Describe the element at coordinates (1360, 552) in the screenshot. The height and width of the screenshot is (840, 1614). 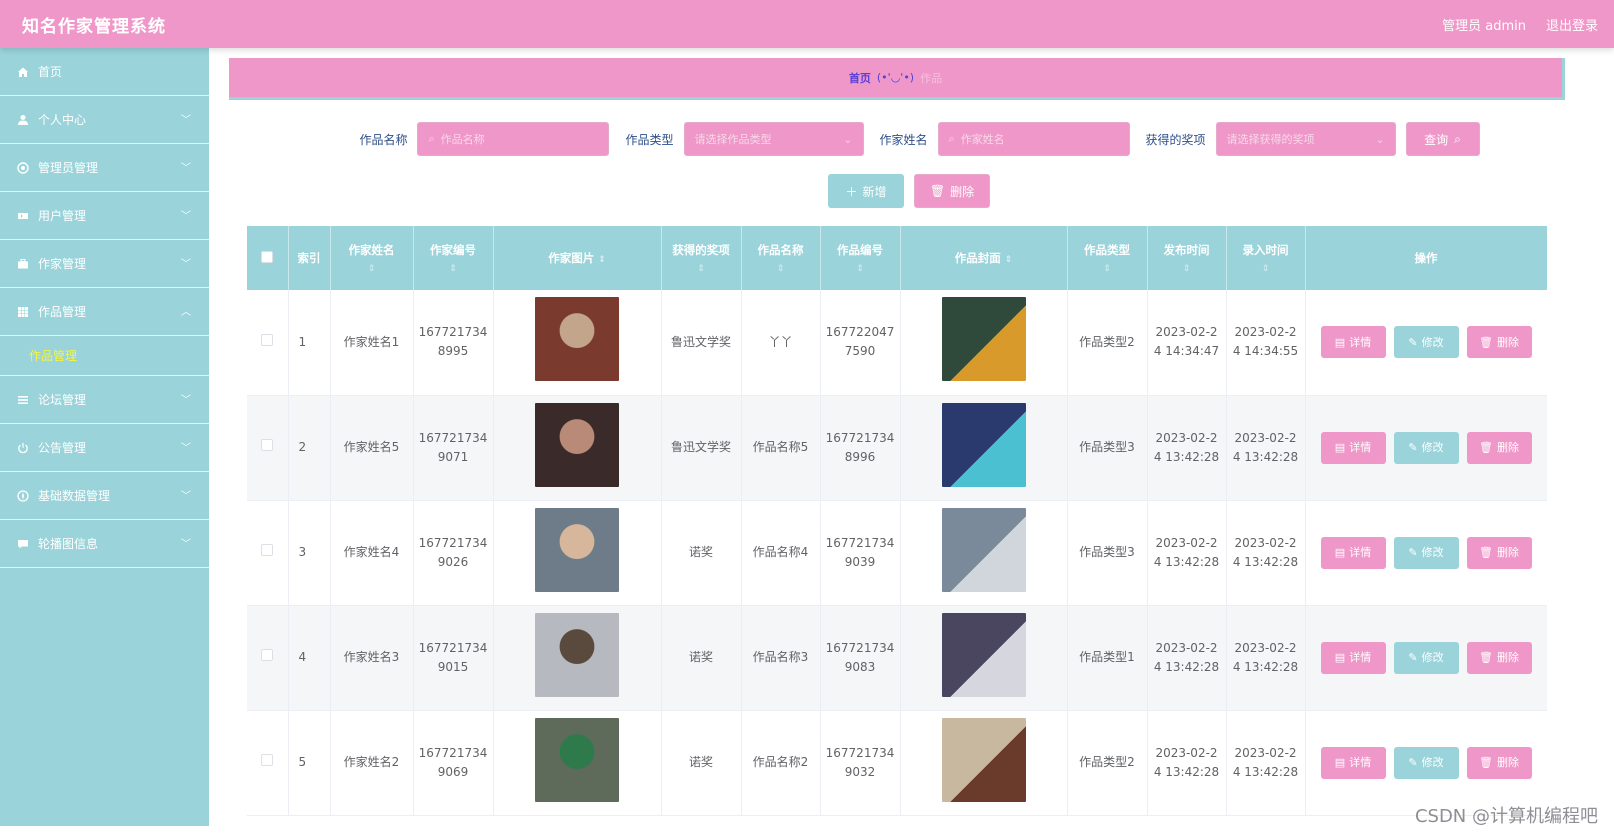
I see `detail-button-label: 详情` at that location.